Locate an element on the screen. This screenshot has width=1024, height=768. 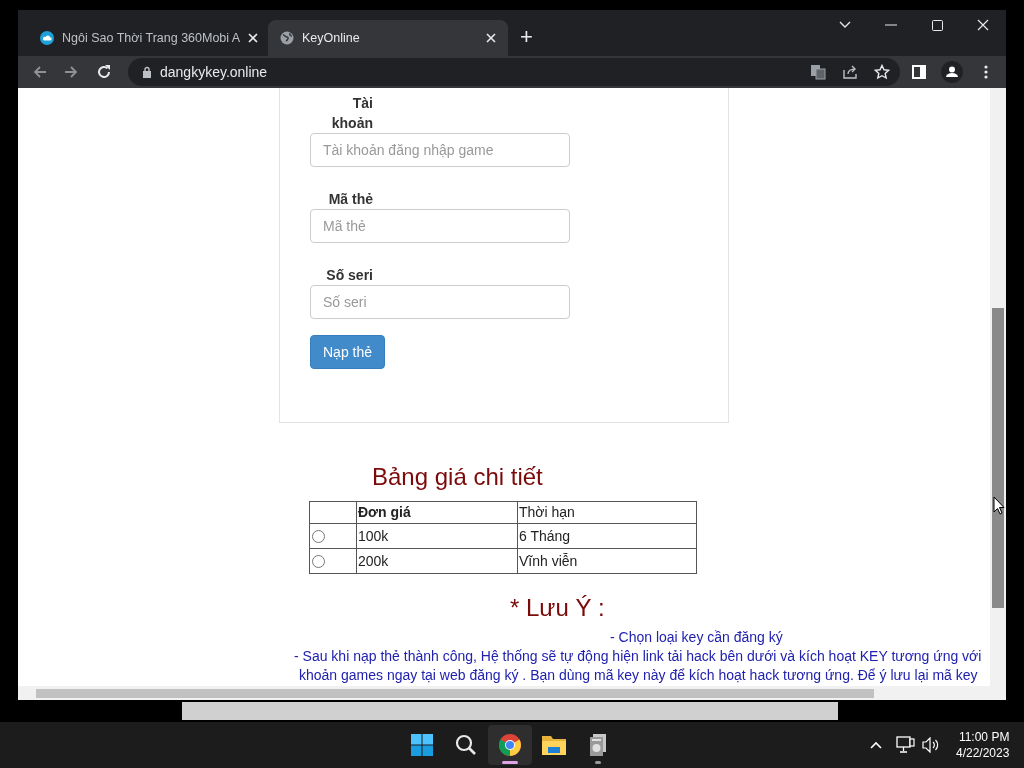
url-text: dangkykey.online is located at coordinates (214, 72).